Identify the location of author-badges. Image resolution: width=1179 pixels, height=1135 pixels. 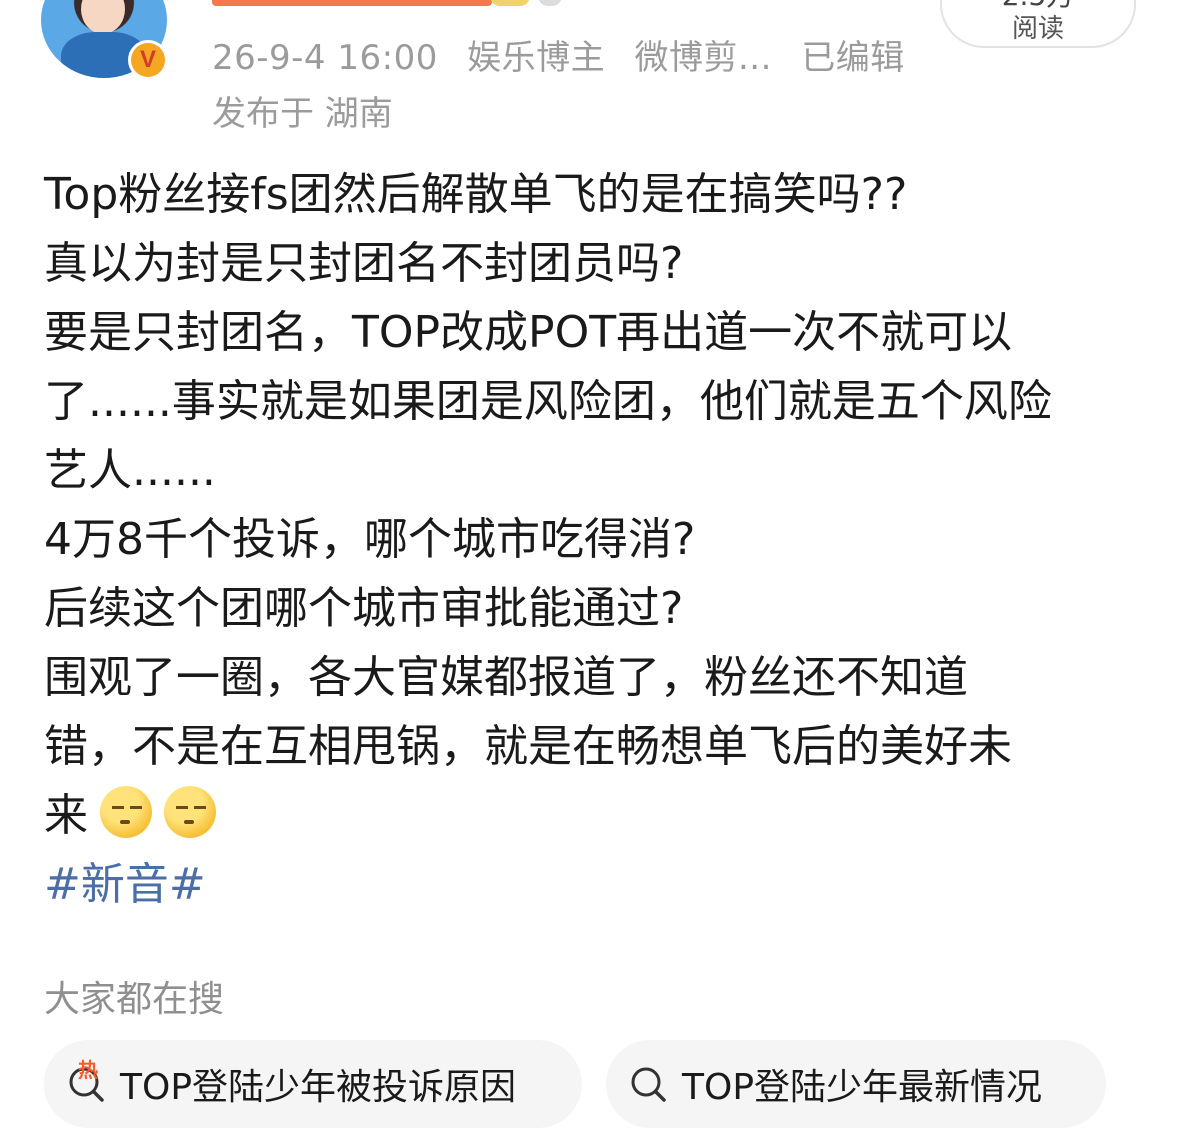
(526, 3).